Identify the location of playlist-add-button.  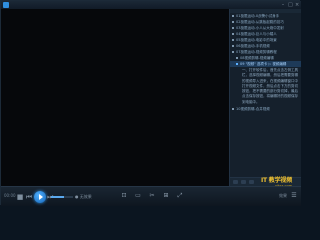
(235, 182).